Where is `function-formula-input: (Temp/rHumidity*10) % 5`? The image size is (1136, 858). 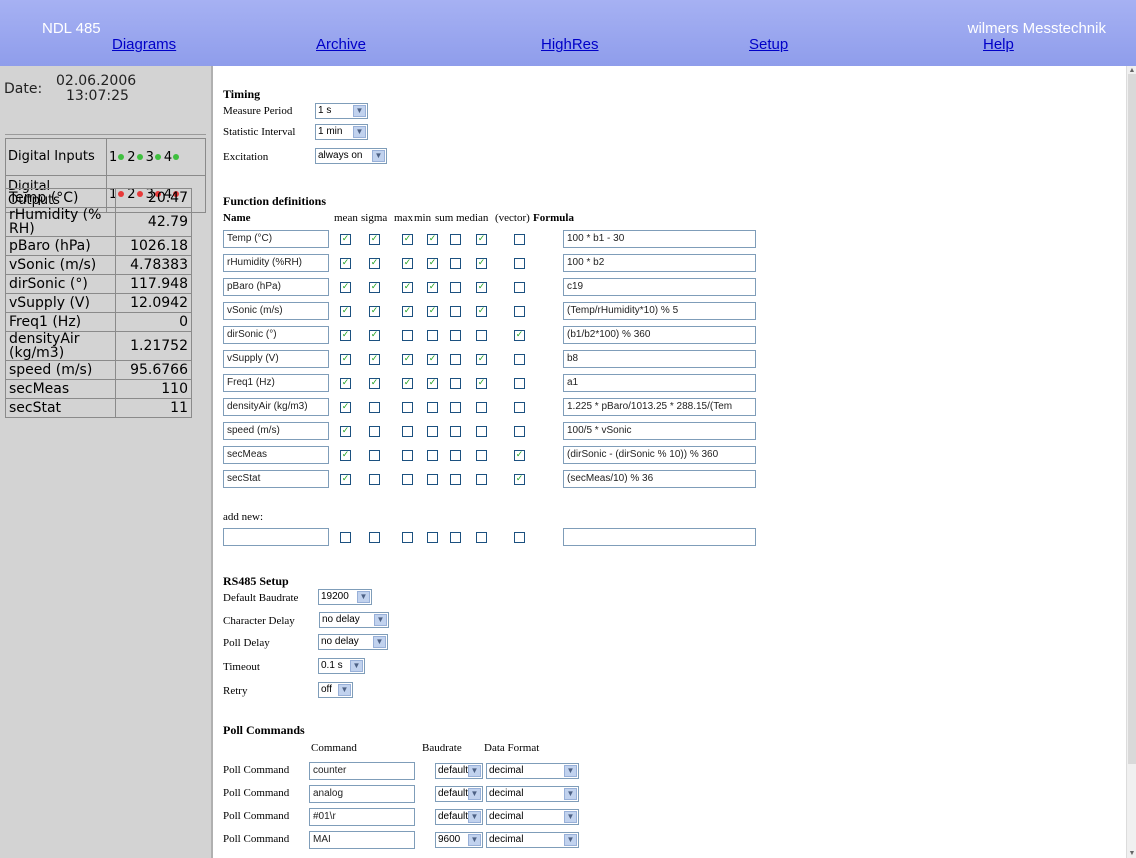 function-formula-input: (Temp/rHumidity*10) % 5 is located at coordinates (659, 311).